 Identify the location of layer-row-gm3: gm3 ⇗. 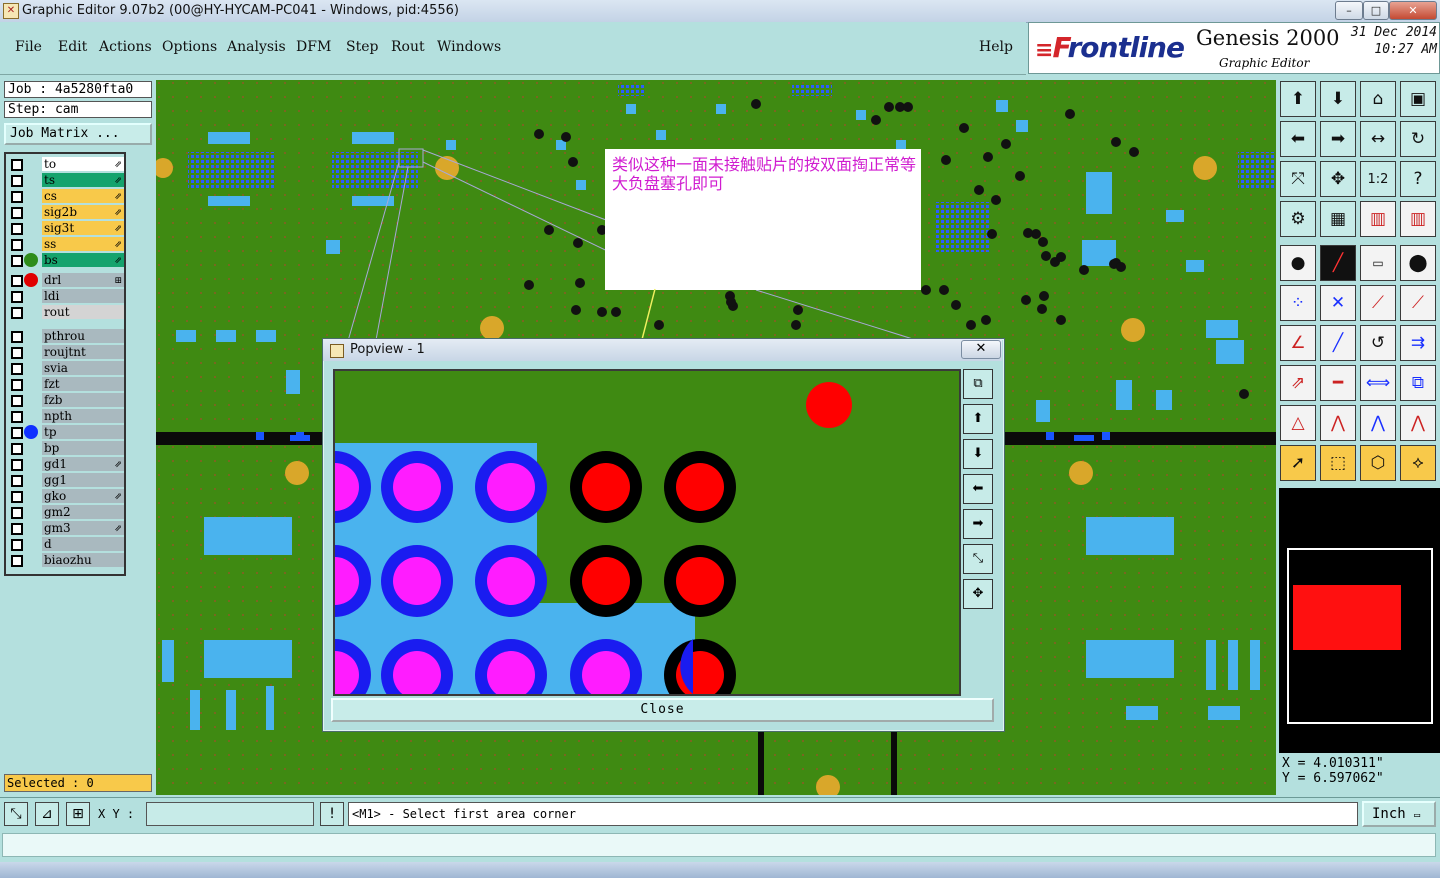
(66, 528).